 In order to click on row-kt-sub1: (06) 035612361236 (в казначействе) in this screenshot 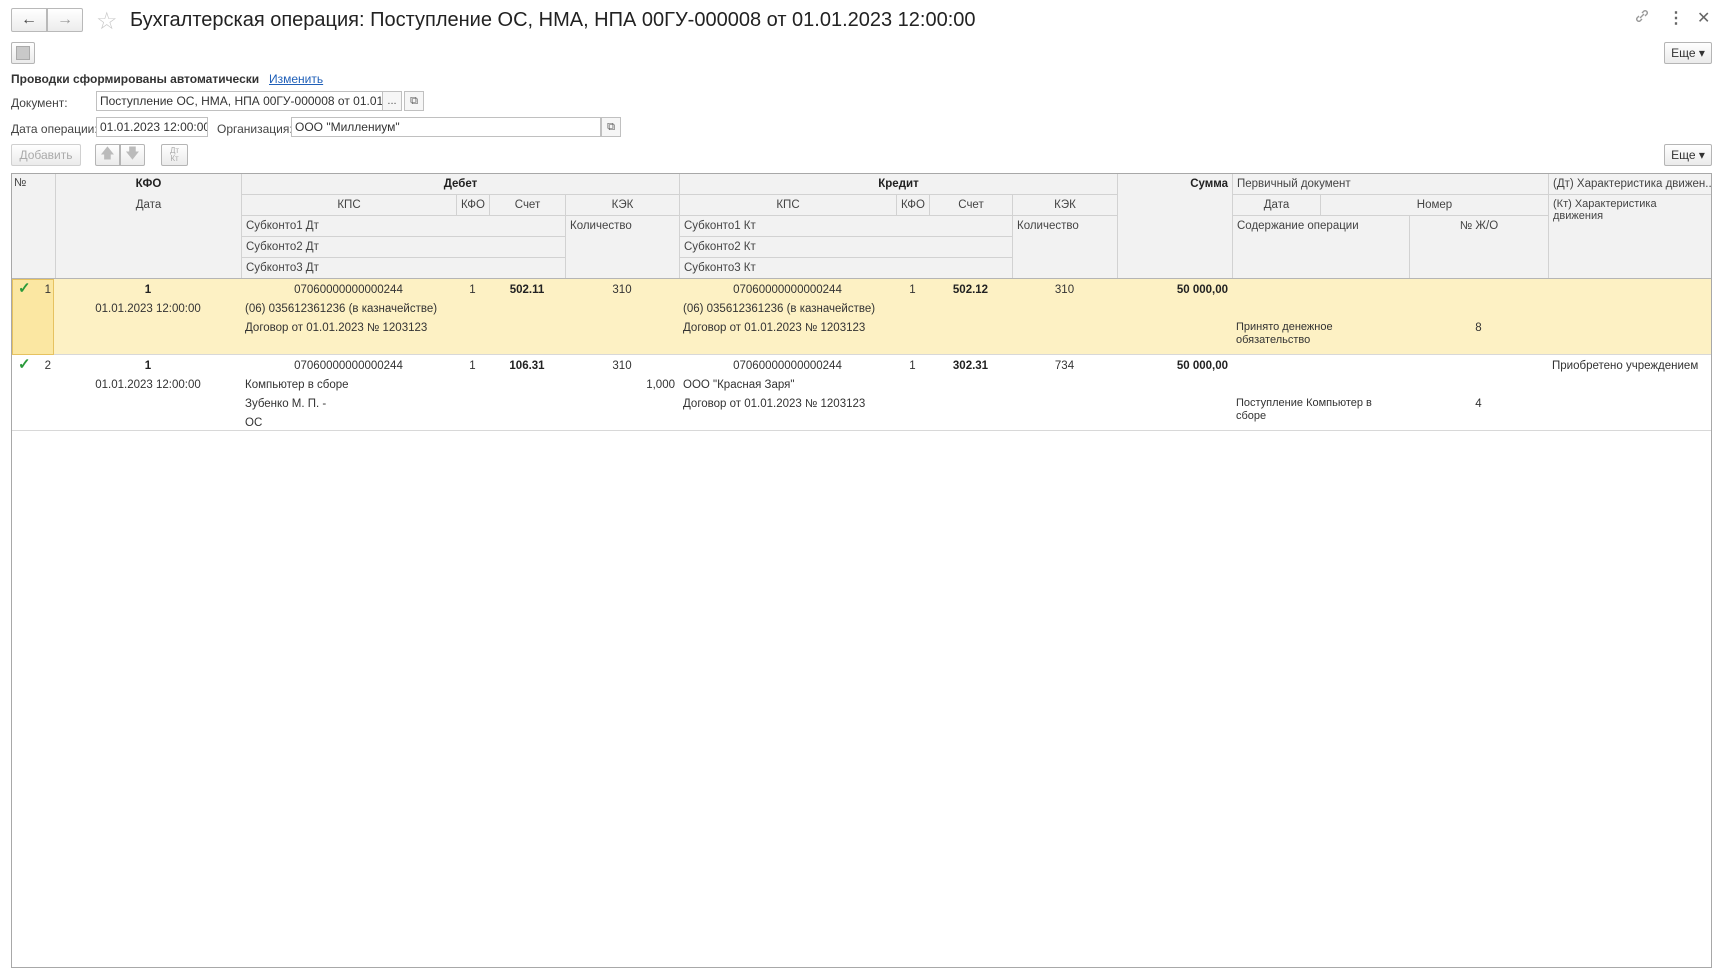, I will do `click(779, 309)`.